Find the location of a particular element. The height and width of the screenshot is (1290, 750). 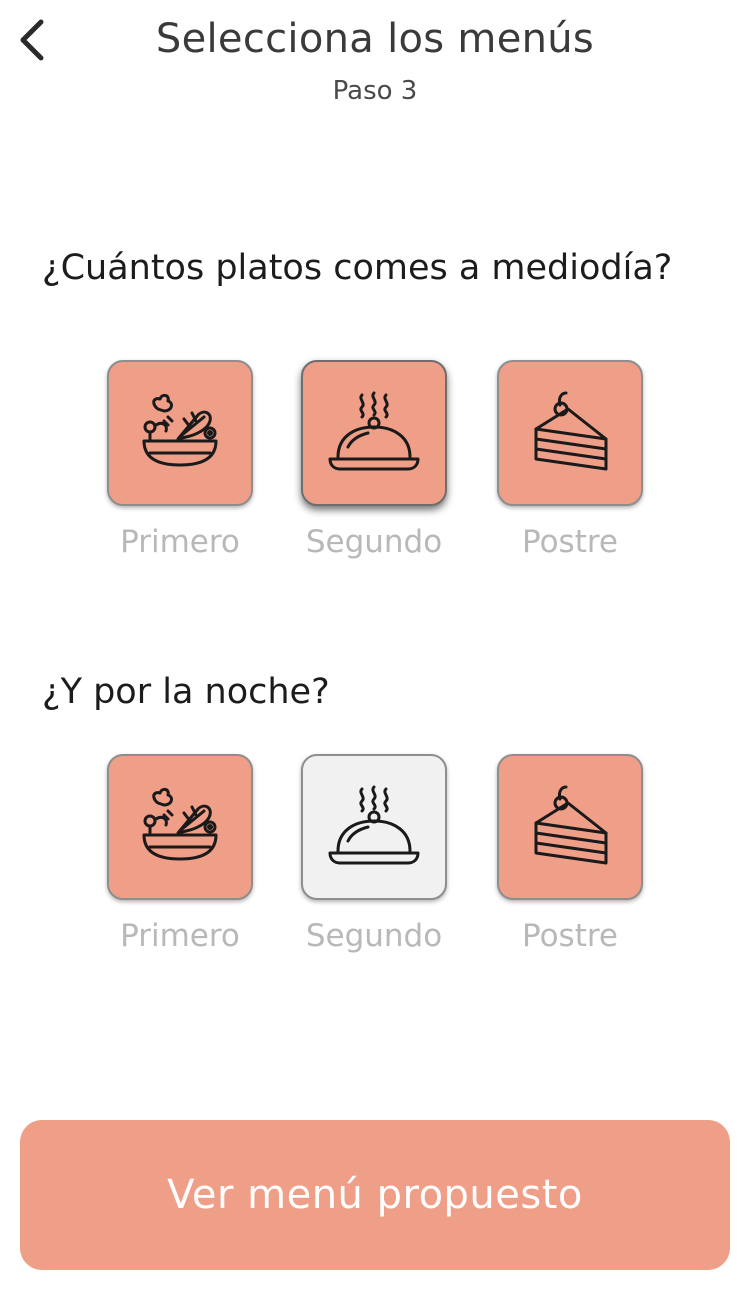

lunch-option-primero: Primero is located at coordinates (180, 460).